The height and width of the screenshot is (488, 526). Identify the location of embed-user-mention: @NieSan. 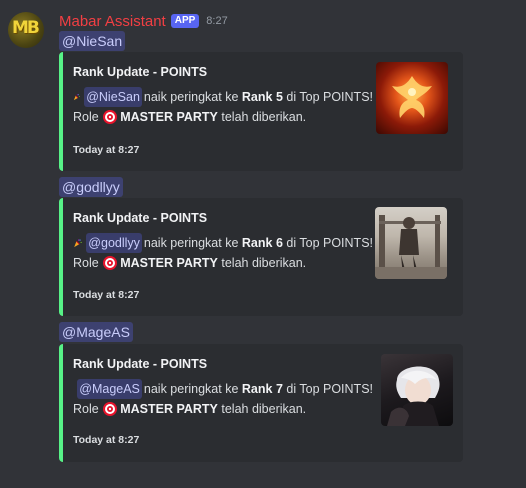
(113, 97).